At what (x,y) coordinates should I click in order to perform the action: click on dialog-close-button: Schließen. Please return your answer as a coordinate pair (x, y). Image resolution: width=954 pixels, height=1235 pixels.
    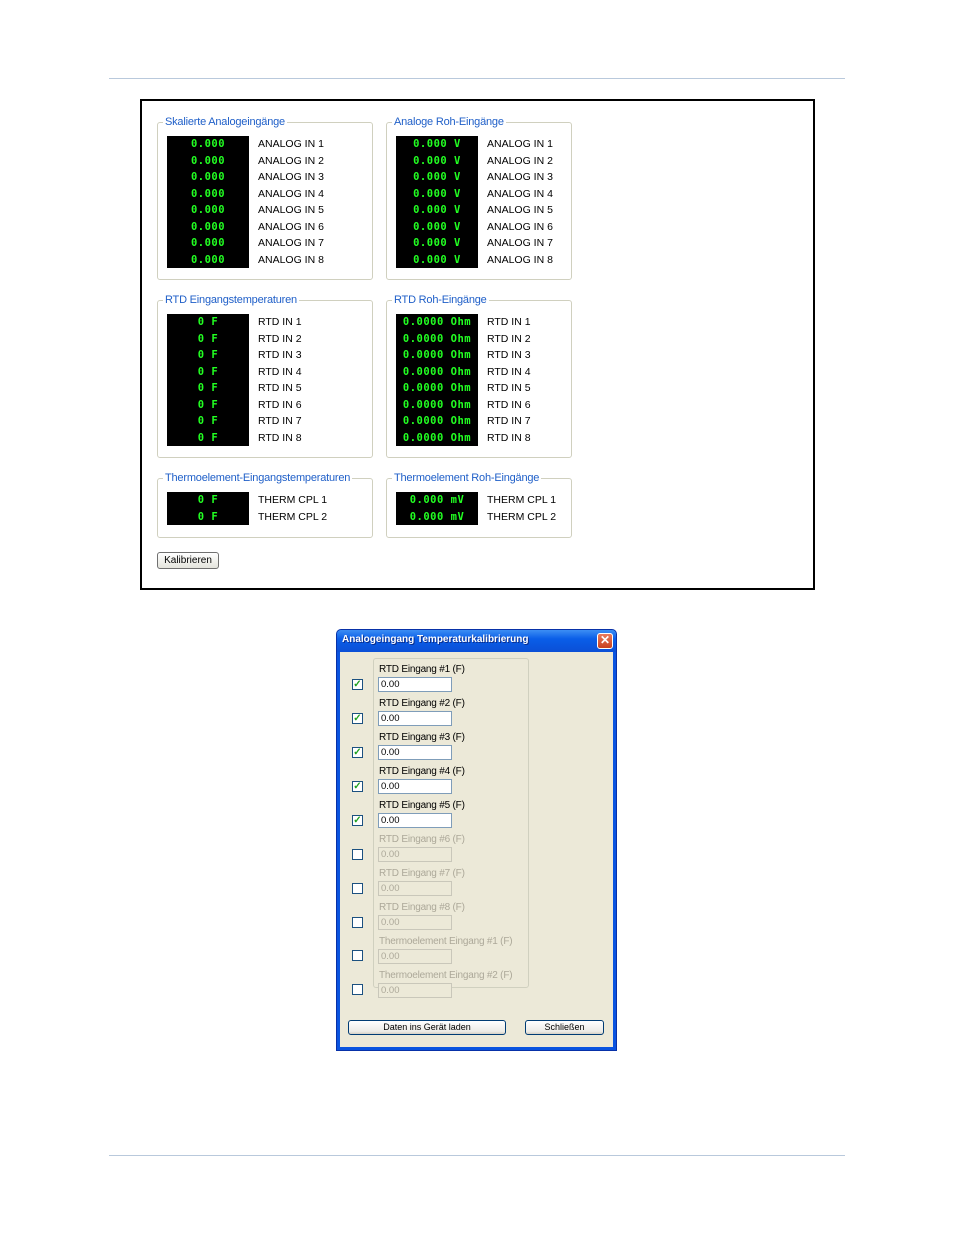
    Looking at the image, I should click on (564, 1027).